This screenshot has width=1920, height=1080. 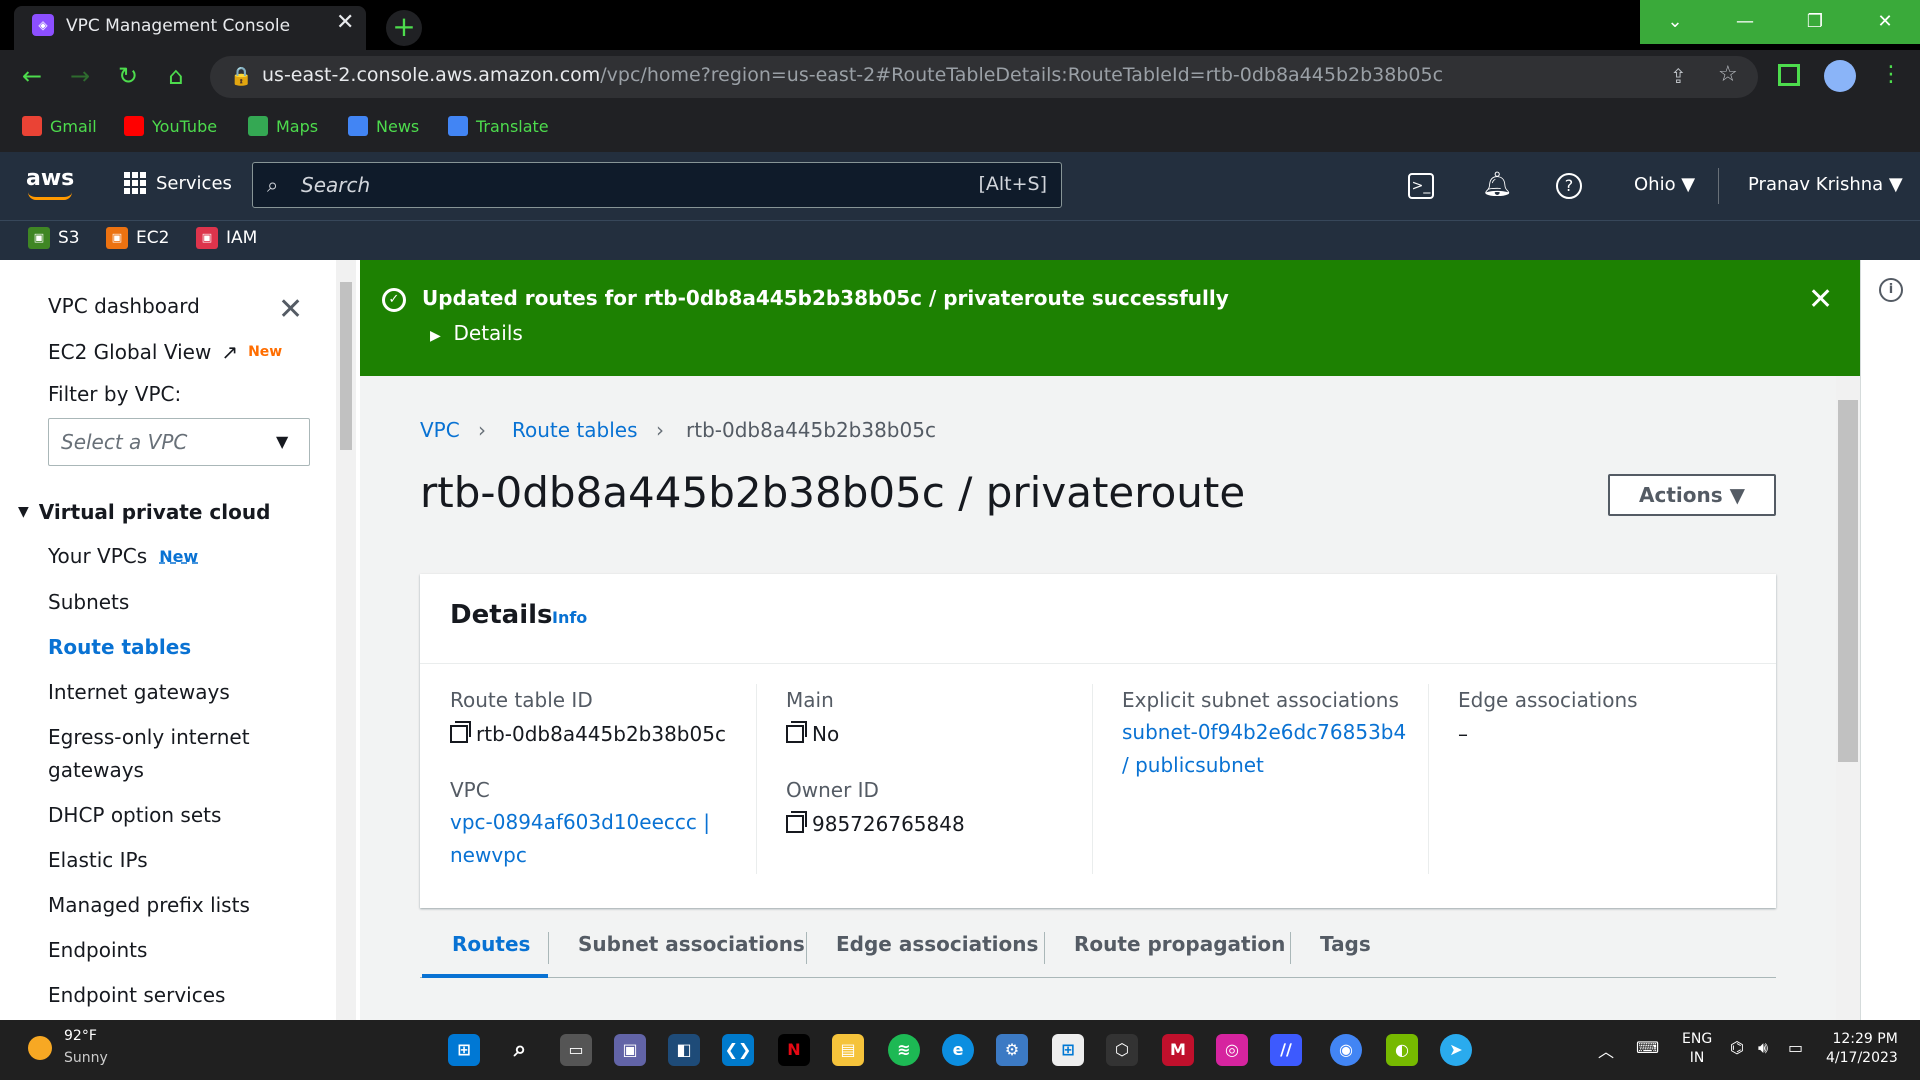 I want to click on sidebar-item-vpc-dashboard: VPC dashboard, so click(x=124, y=306).